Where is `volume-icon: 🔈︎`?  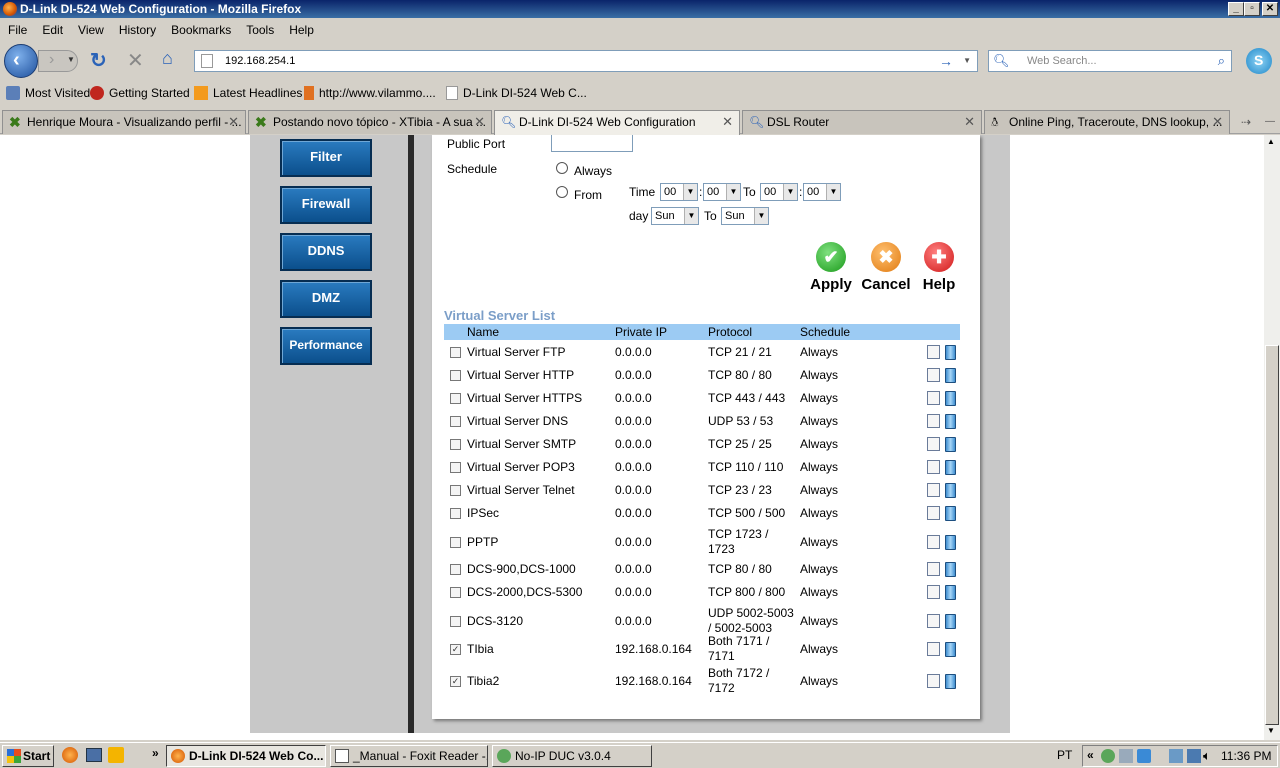
volume-icon: 🔈︎ is located at coordinates (1207, 756).